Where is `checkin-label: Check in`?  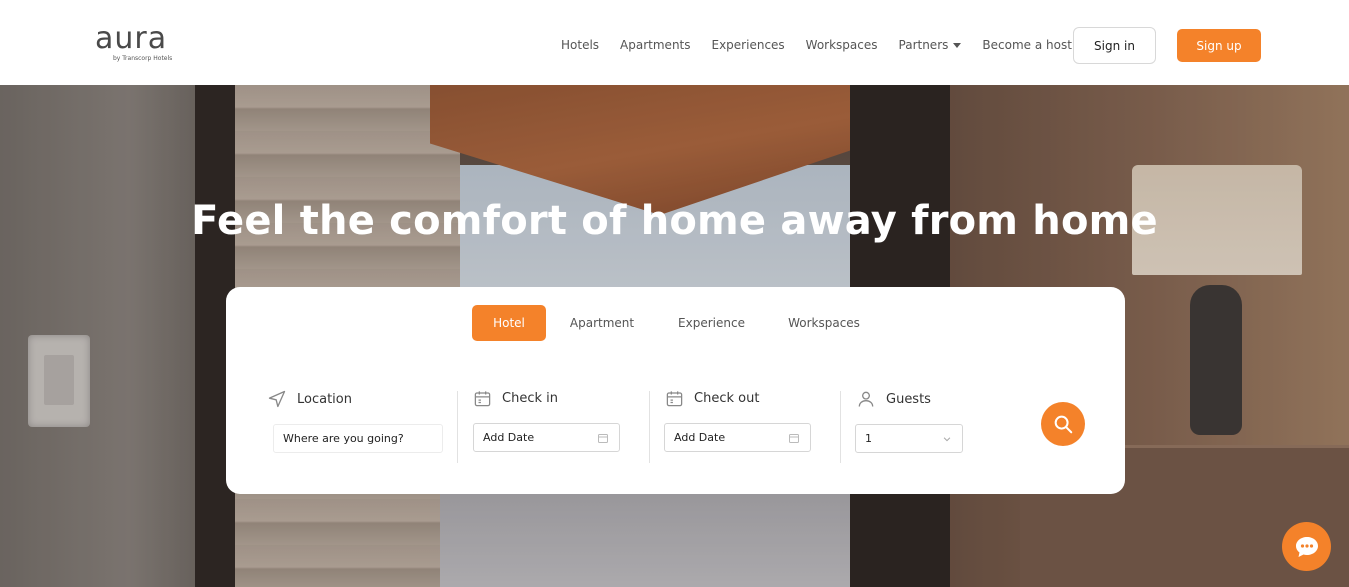
checkin-label: Check in is located at coordinates (530, 398).